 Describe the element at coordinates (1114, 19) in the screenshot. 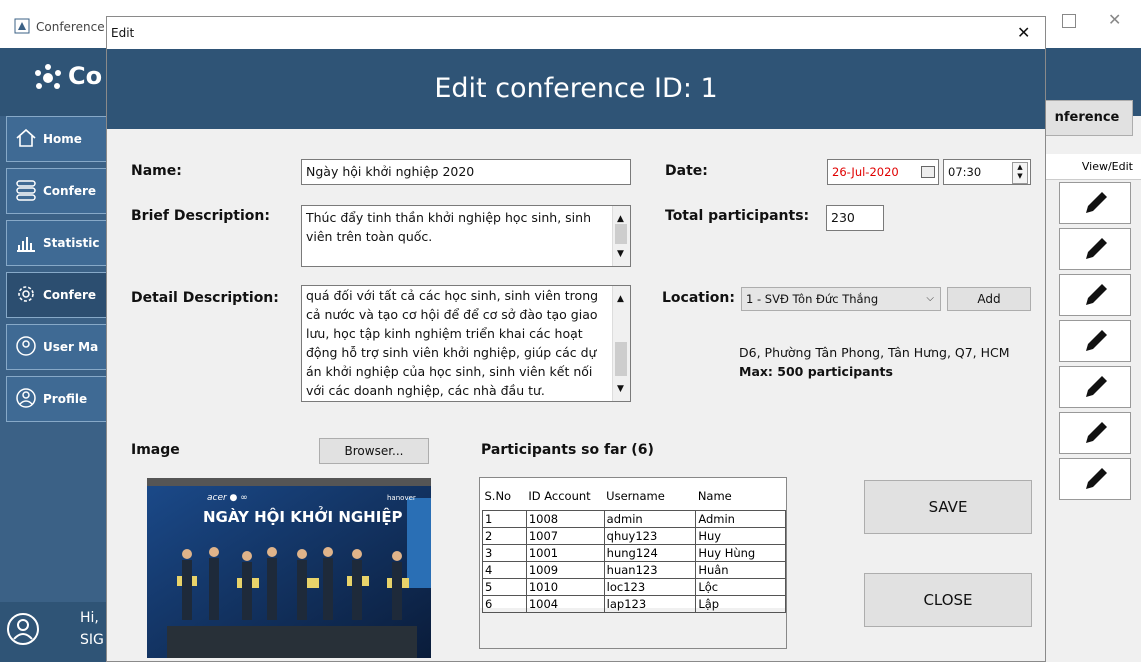

I see `main-close-icon: ✕` at that location.